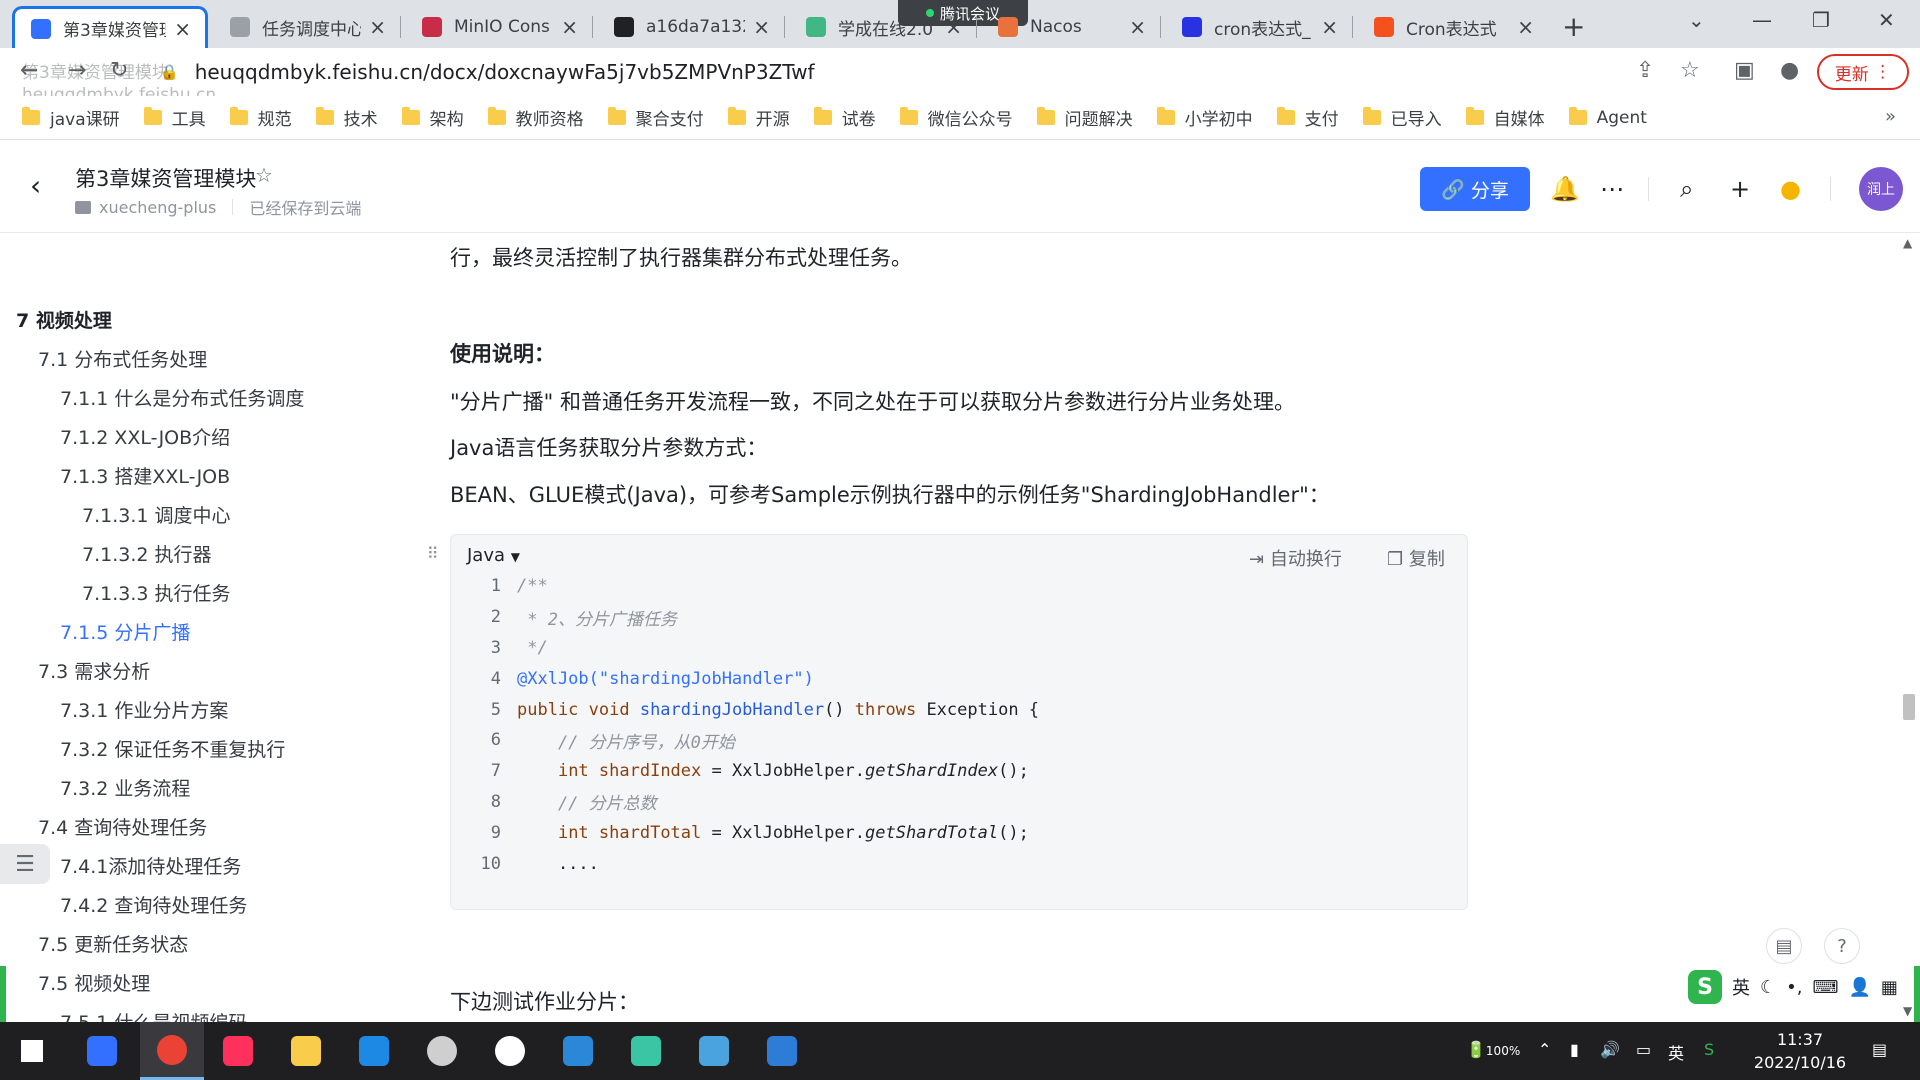 Image resolution: width=1920 pixels, height=1080 pixels. Describe the element at coordinates (959, 678) in the screenshot. I see `code-line: 4 @XxlJob("shardingJobHandler")` at that location.